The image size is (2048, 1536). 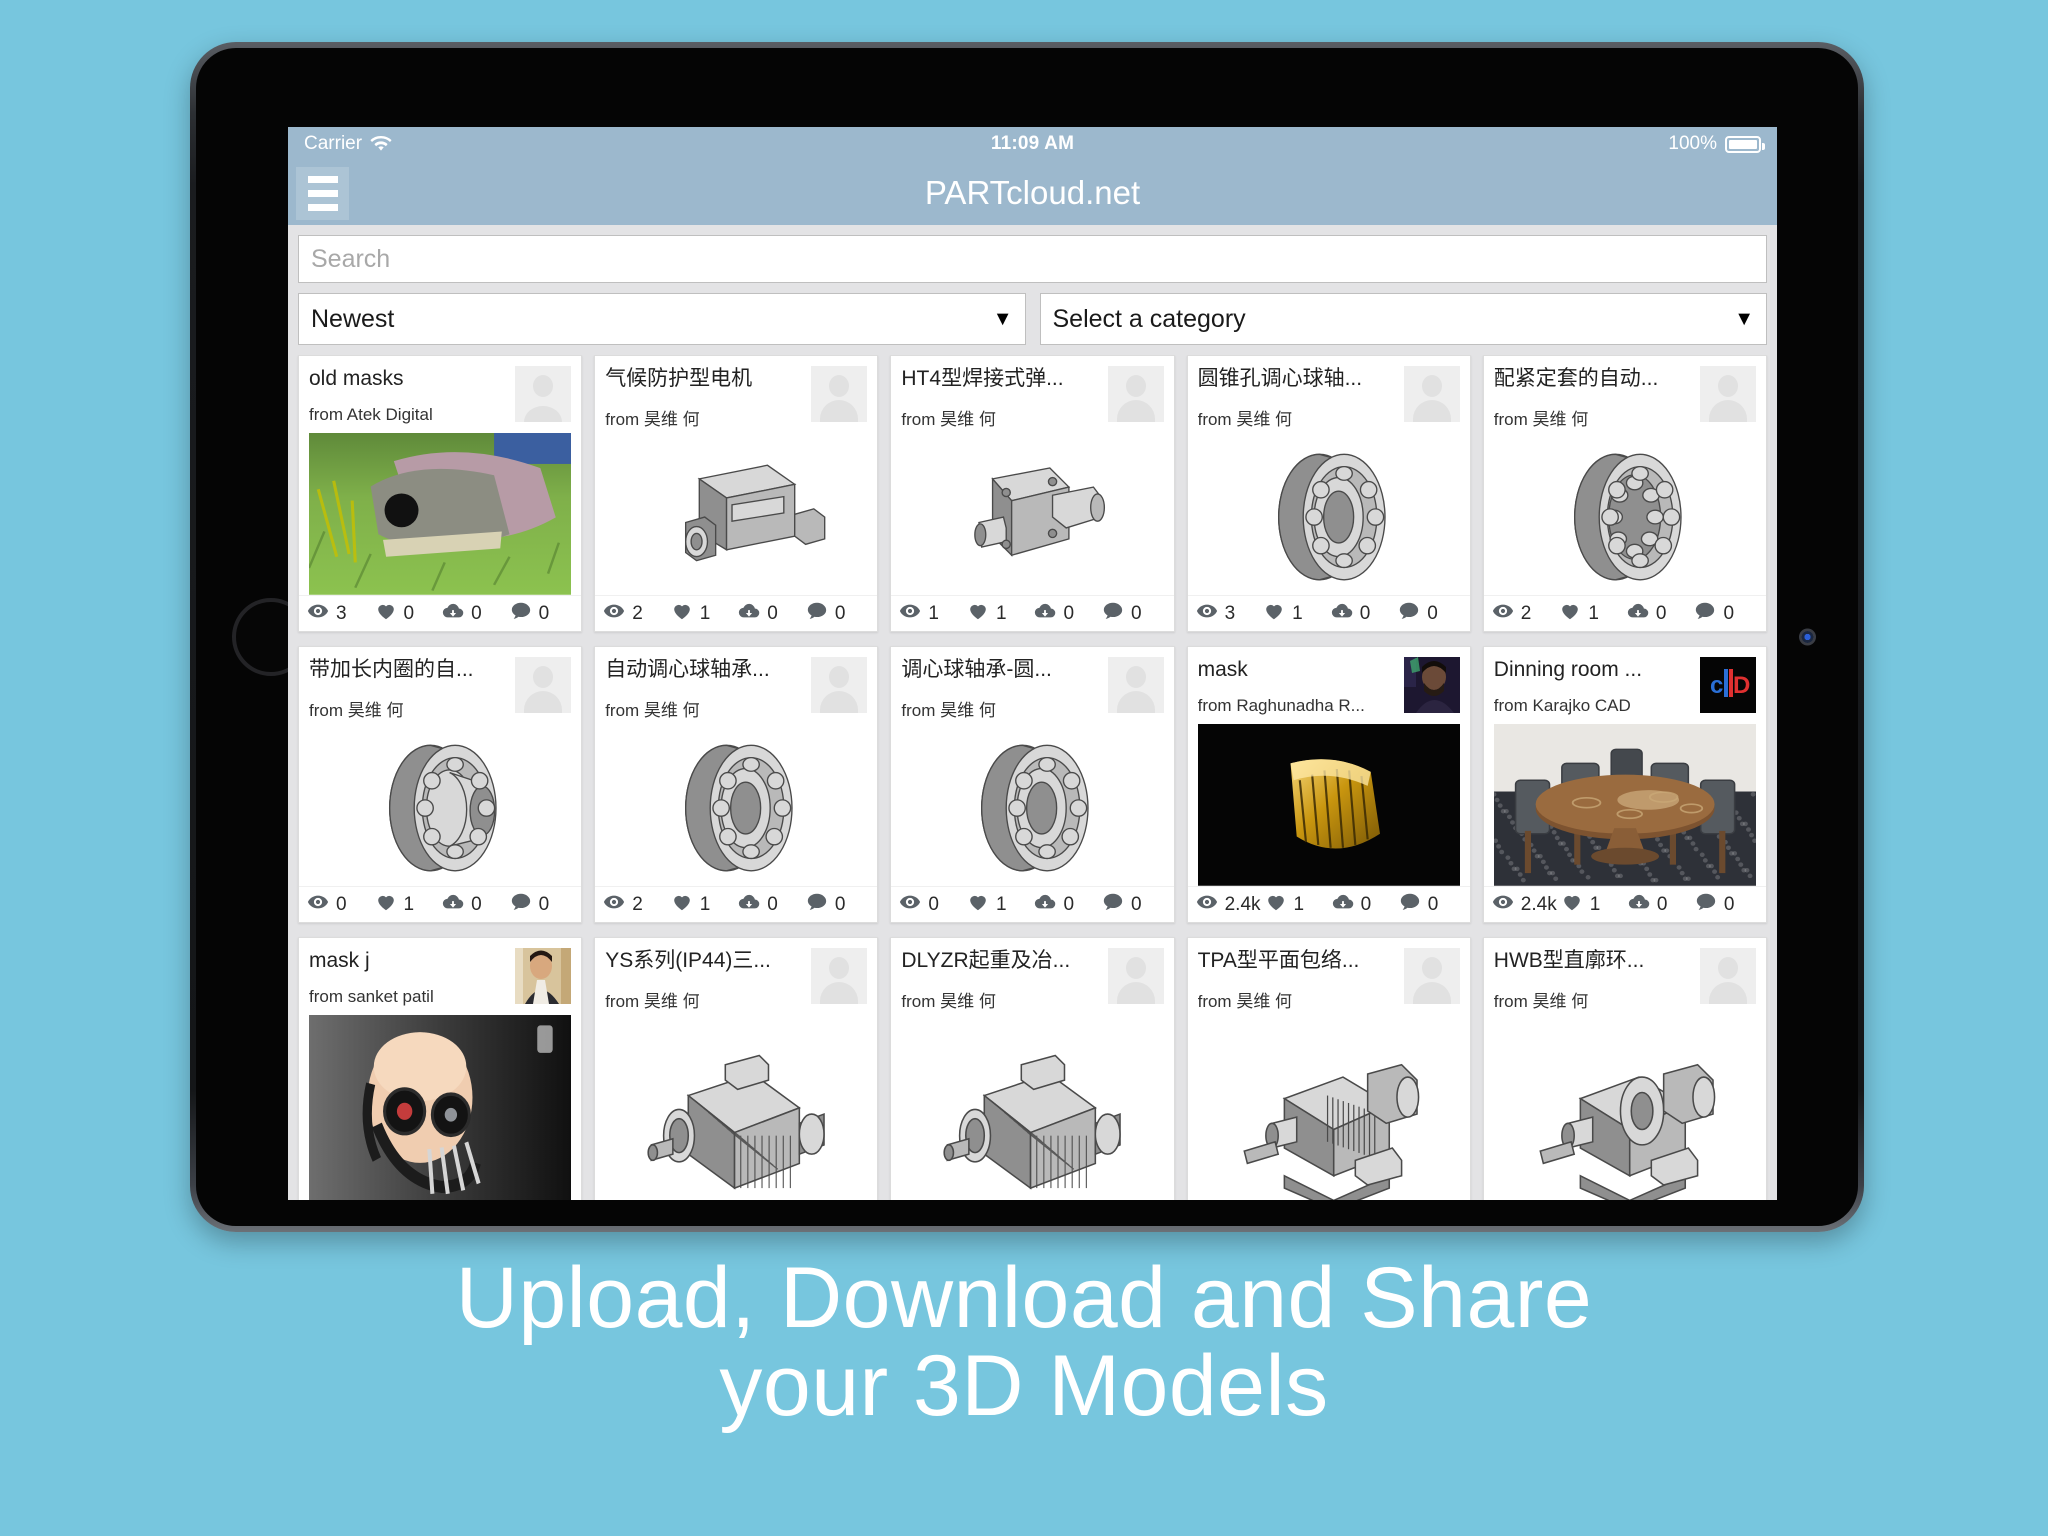 I want to click on search-input, so click(x=1032, y=259).